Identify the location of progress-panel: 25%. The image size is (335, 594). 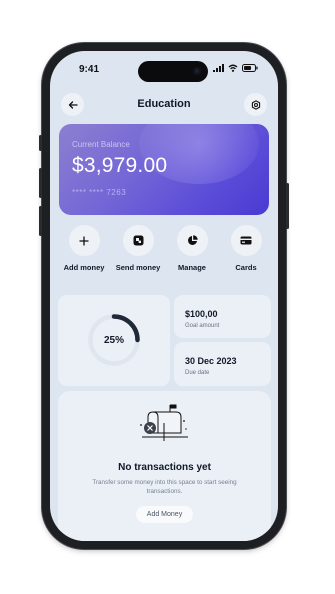
(114, 340).